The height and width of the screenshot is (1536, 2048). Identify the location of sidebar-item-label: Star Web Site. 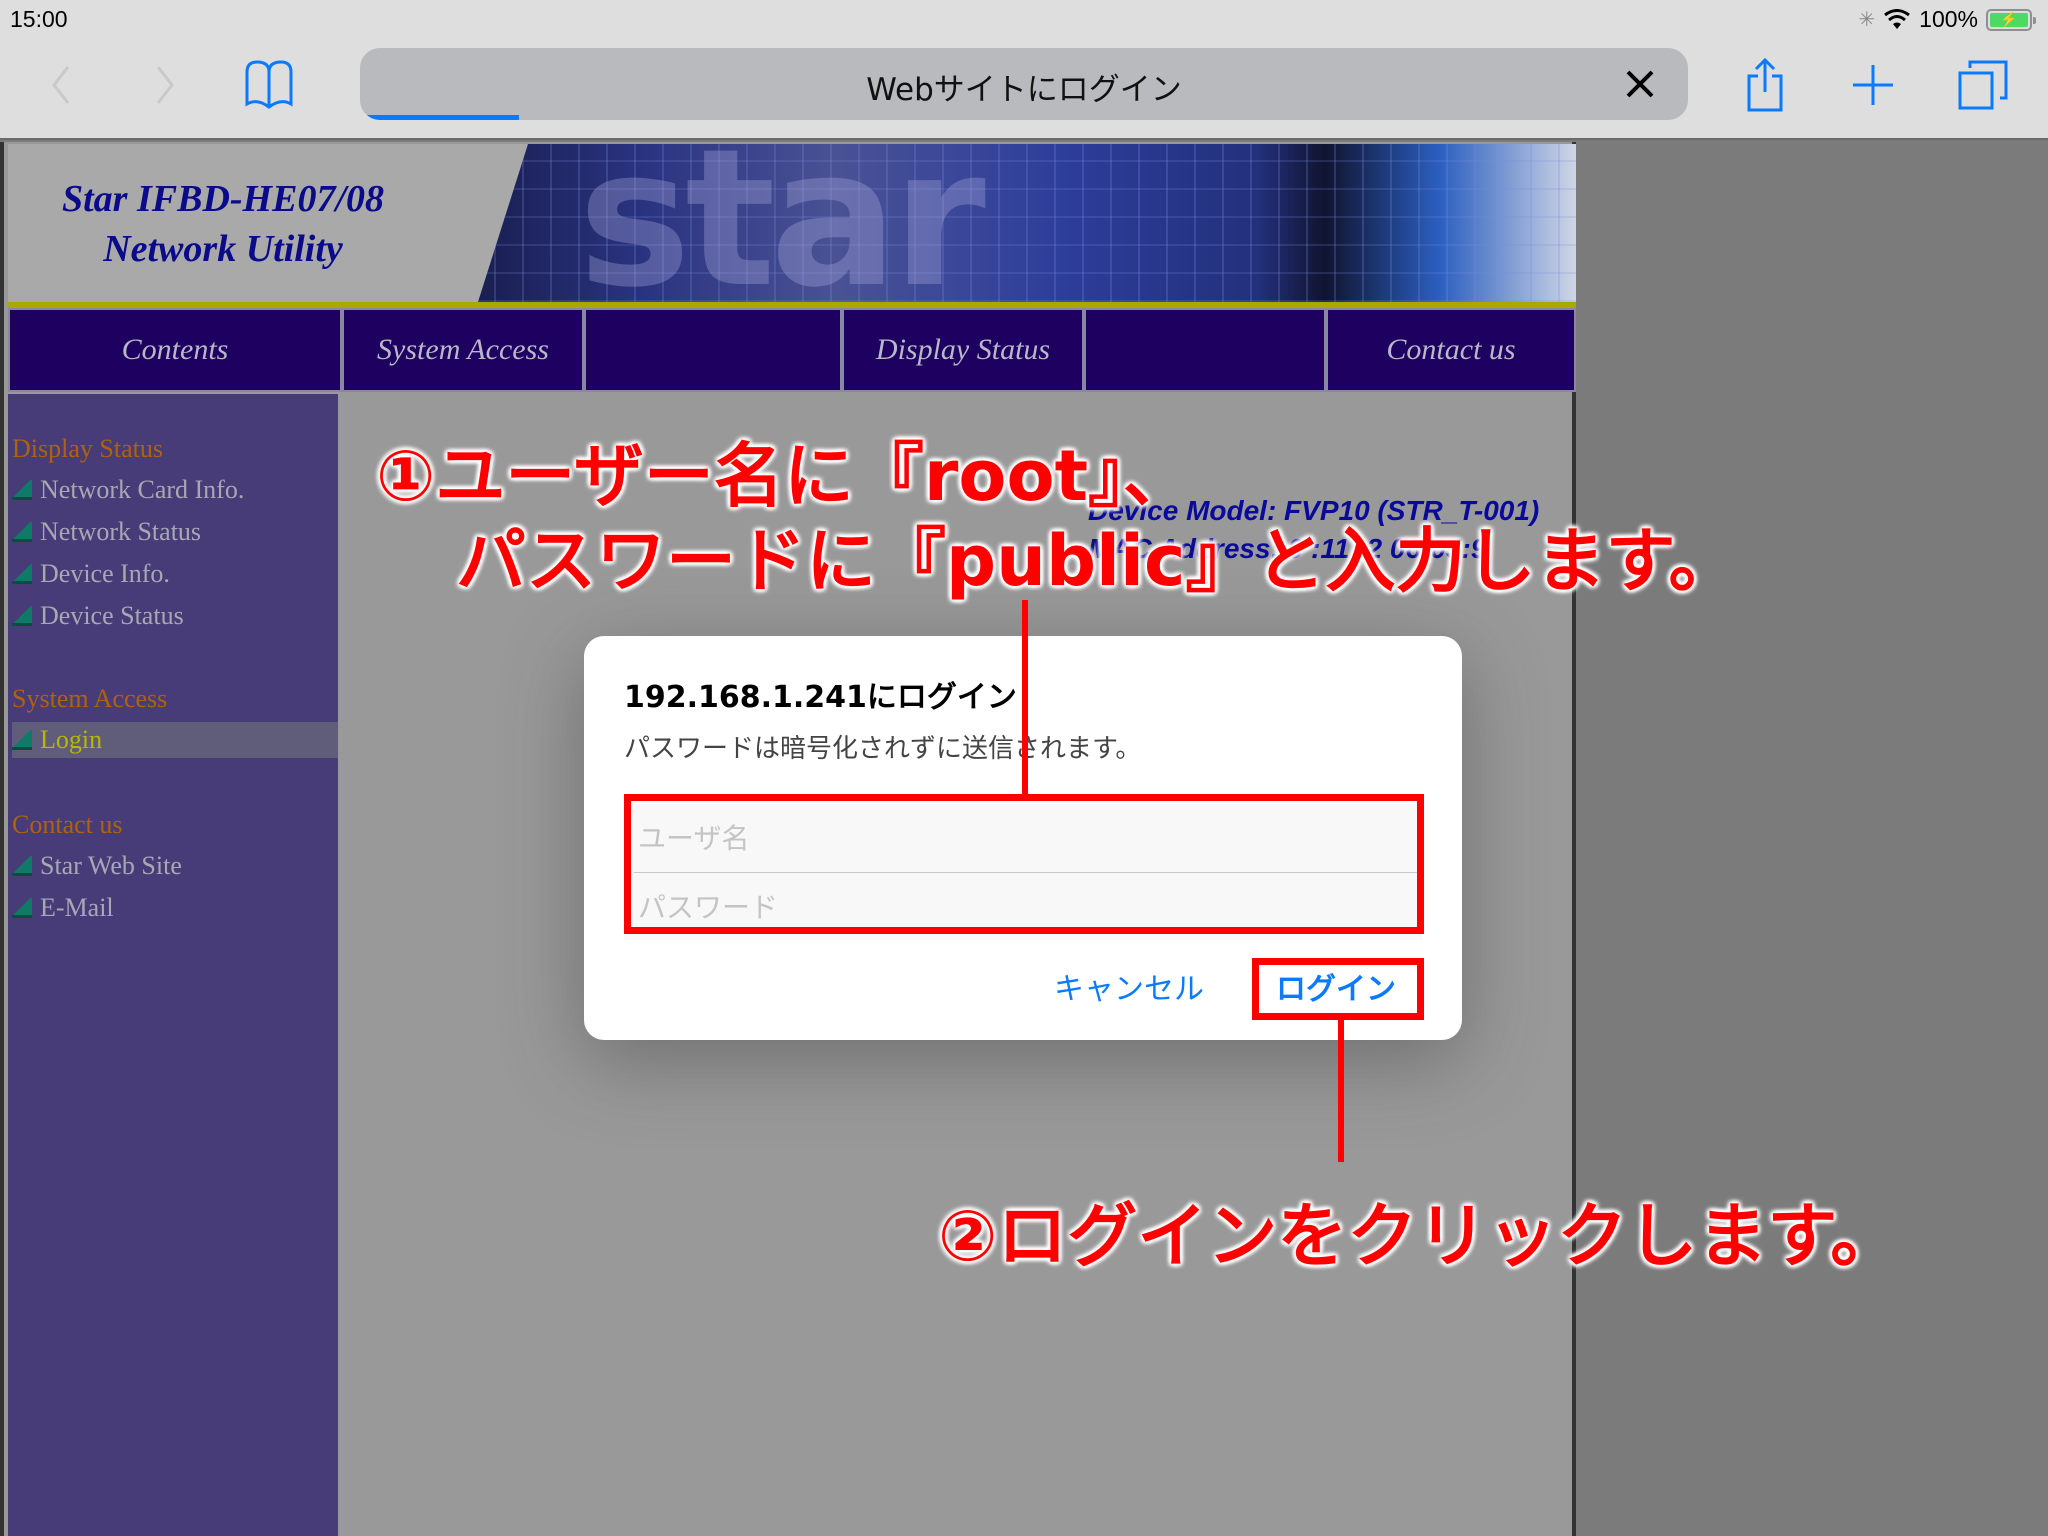
(111, 865).